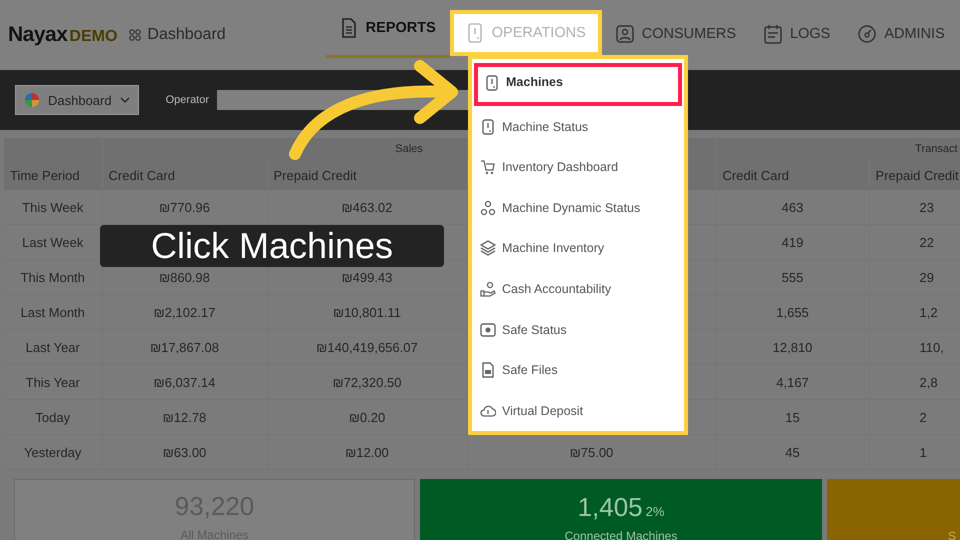 The width and height of the screenshot is (960, 540). Describe the element at coordinates (621, 534) in the screenshot. I see `stat-label: Connected Machines` at that location.